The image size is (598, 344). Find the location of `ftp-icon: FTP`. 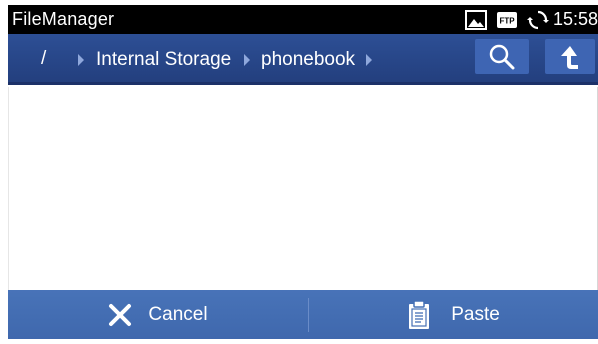

ftp-icon: FTP is located at coordinates (506, 19).